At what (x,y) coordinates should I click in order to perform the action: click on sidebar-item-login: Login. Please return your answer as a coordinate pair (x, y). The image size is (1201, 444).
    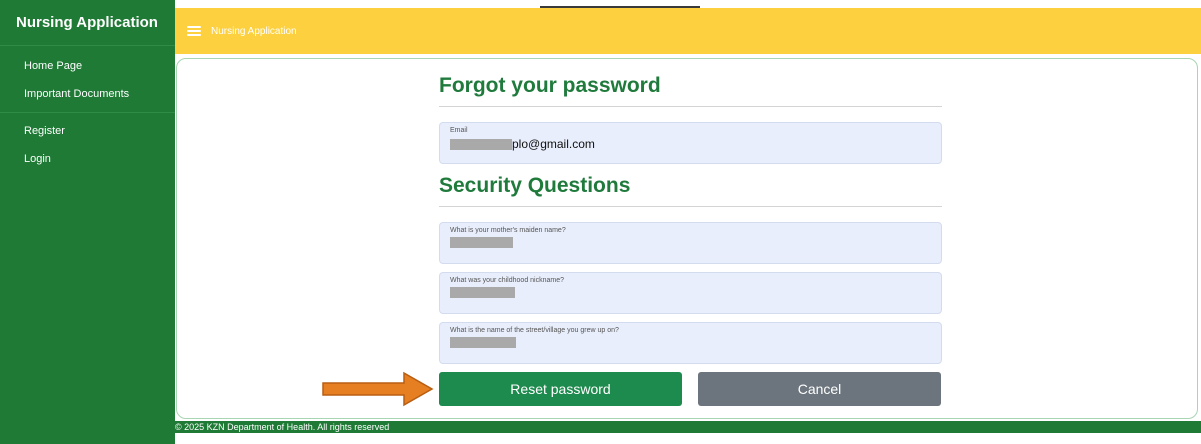
    Looking at the image, I should click on (87, 159).